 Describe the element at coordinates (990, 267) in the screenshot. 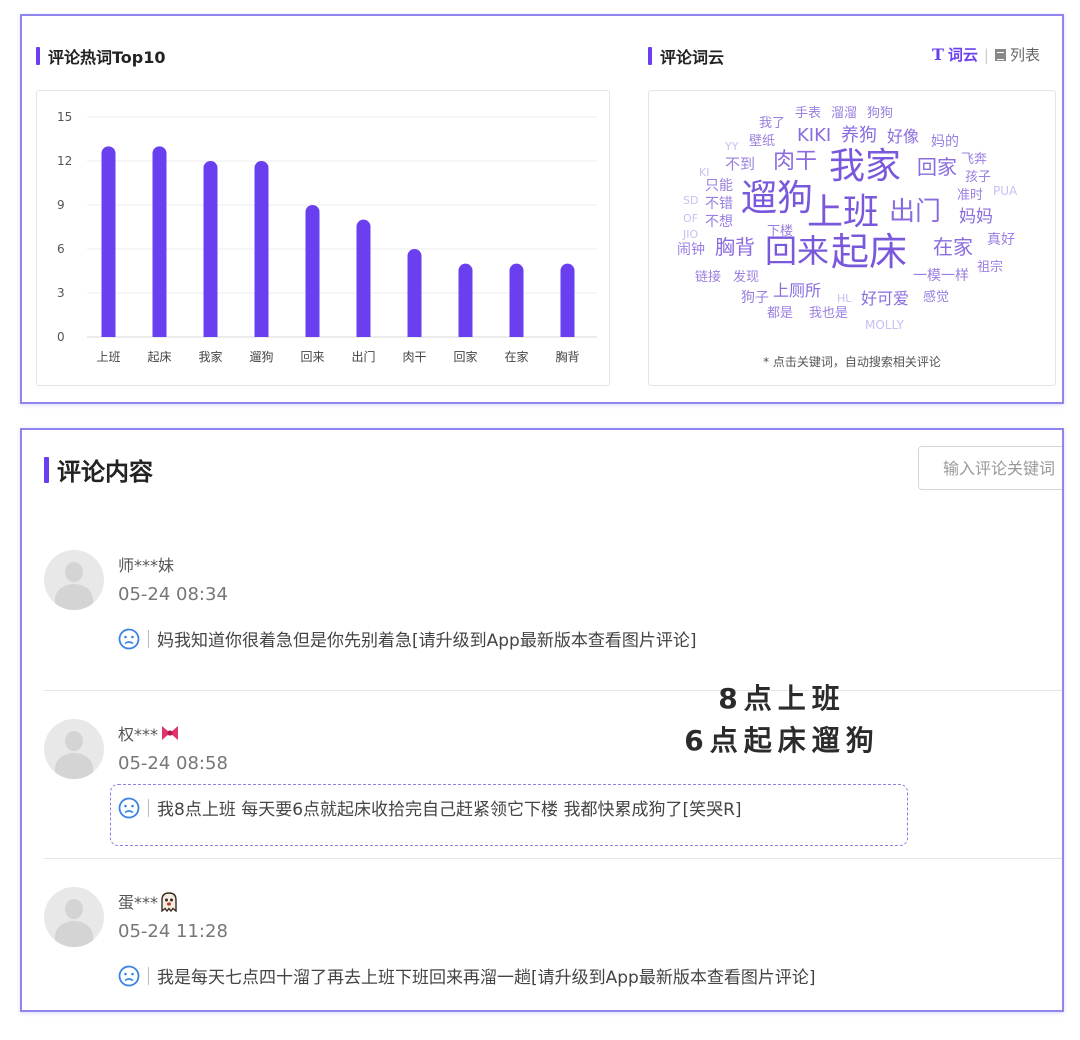

I see `cloud-word: 祖宗` at that location.